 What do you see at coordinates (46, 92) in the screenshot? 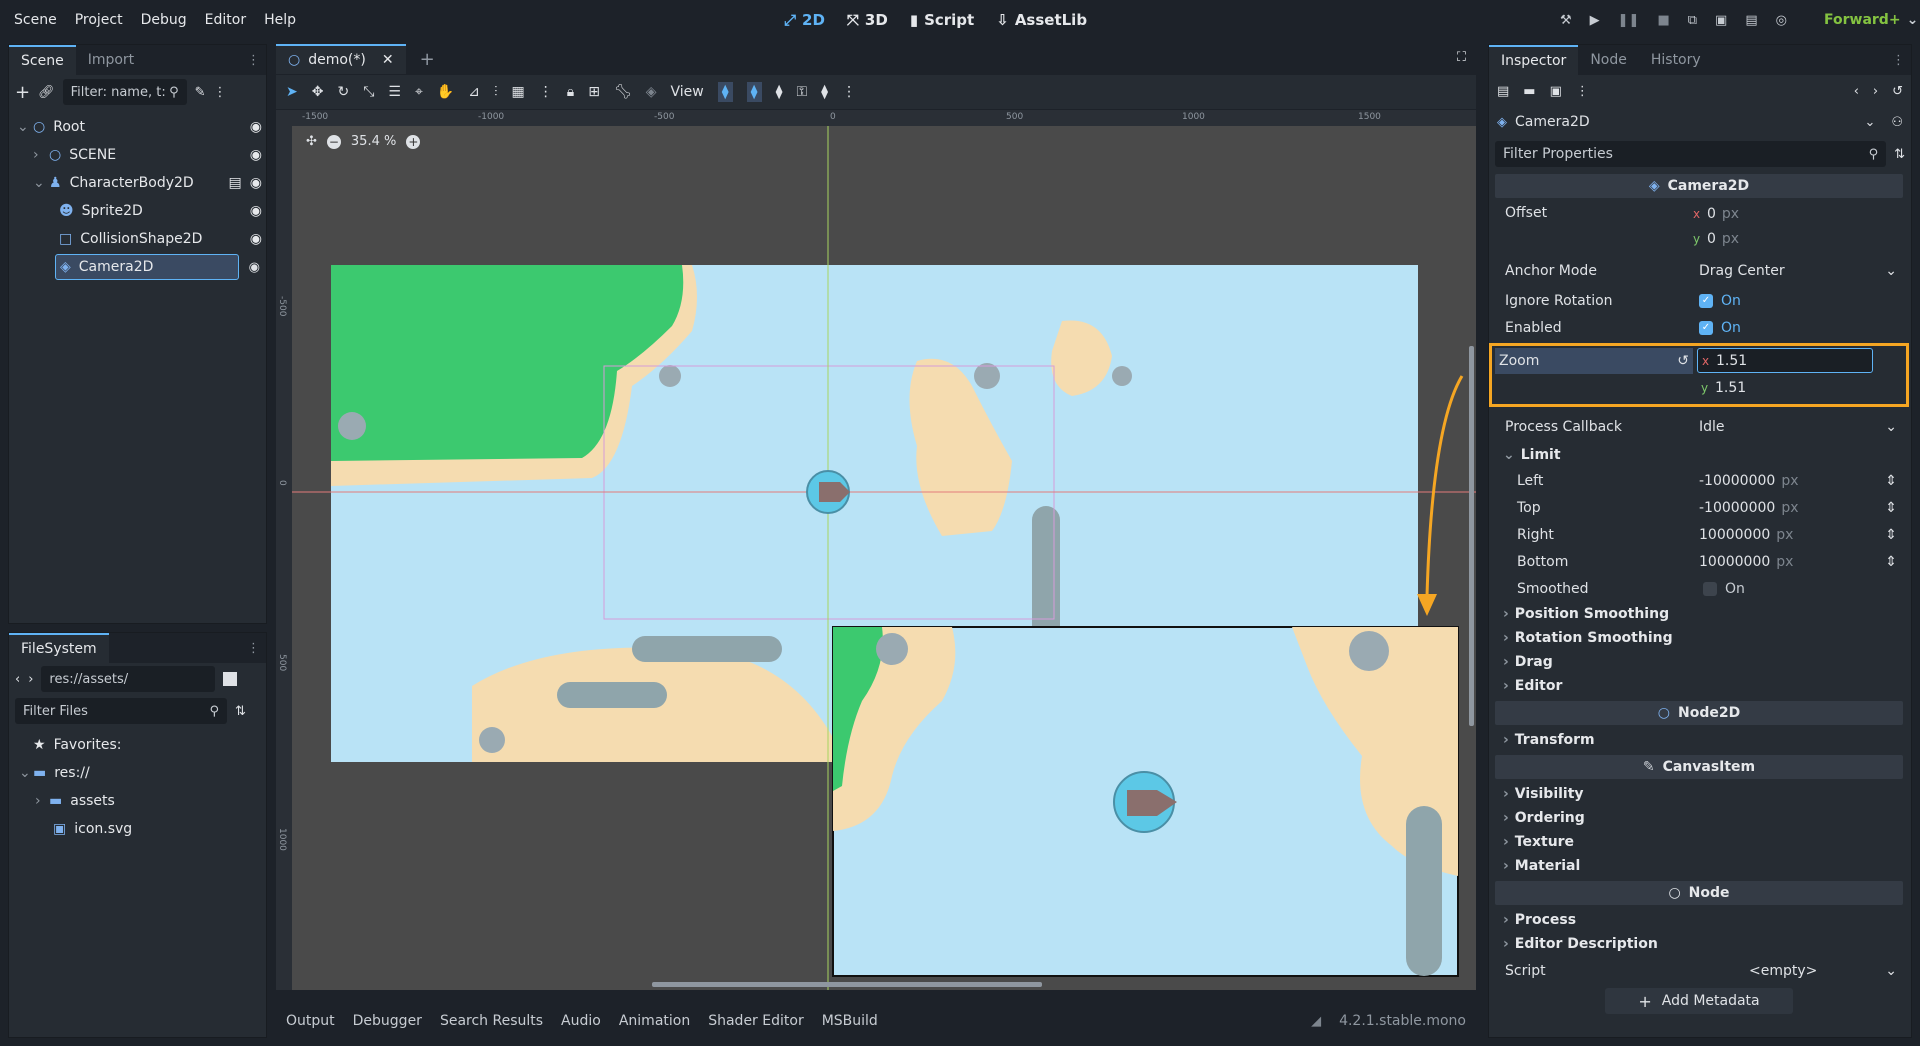
I see `link-icon: 🔗︎` at bounding box center [46, 92].